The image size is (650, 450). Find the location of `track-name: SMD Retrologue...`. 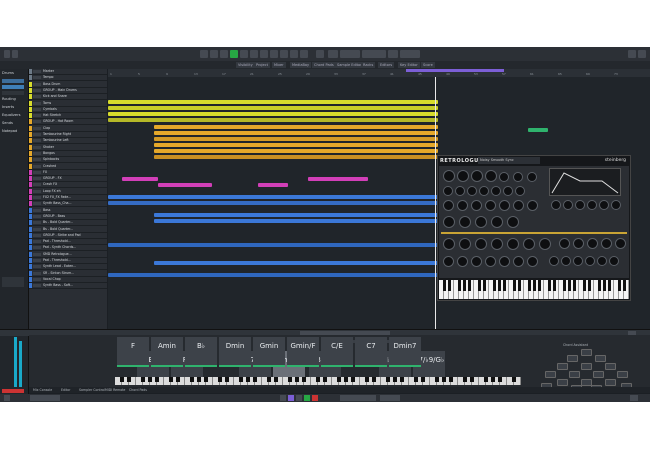

track-name: SMD Retrologue... is located at coordinates (57, 254).